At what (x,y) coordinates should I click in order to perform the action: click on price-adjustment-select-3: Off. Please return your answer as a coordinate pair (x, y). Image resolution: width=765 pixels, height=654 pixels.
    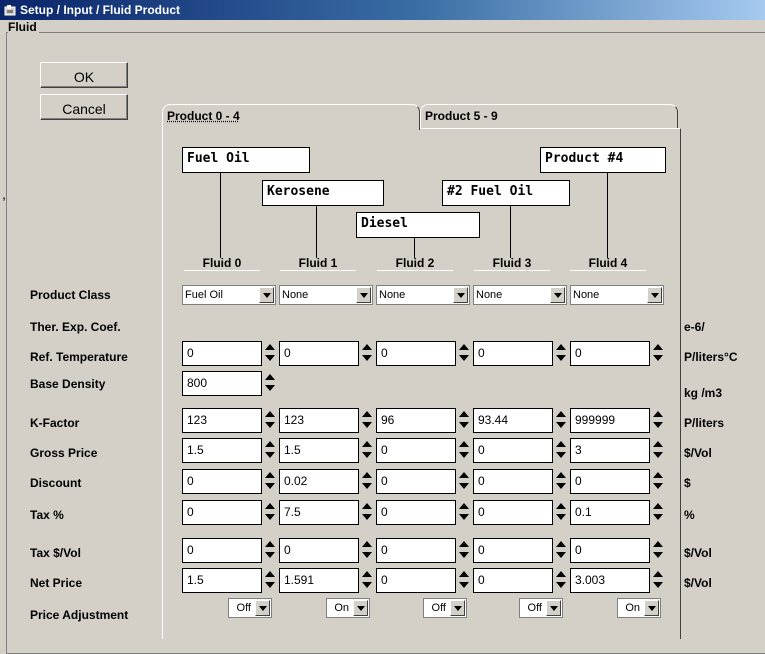
    Looking at the image, I should click on (541, 608).